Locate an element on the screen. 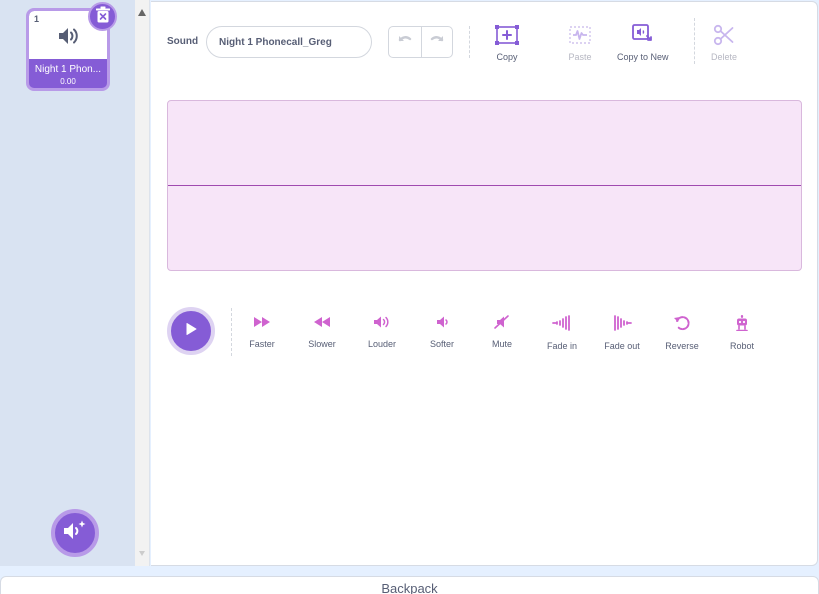  effect-softer-button: Softer is located at coordinates (442, 332).